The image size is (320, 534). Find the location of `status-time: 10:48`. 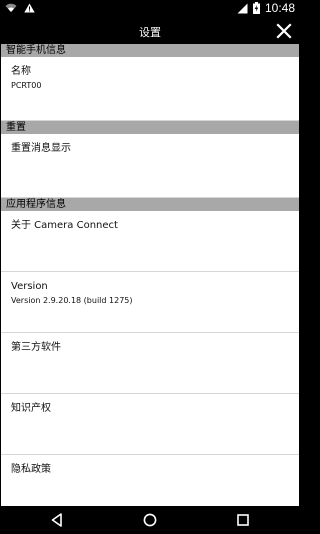

status-time: 10:48 is located at coordinates (279, 8).